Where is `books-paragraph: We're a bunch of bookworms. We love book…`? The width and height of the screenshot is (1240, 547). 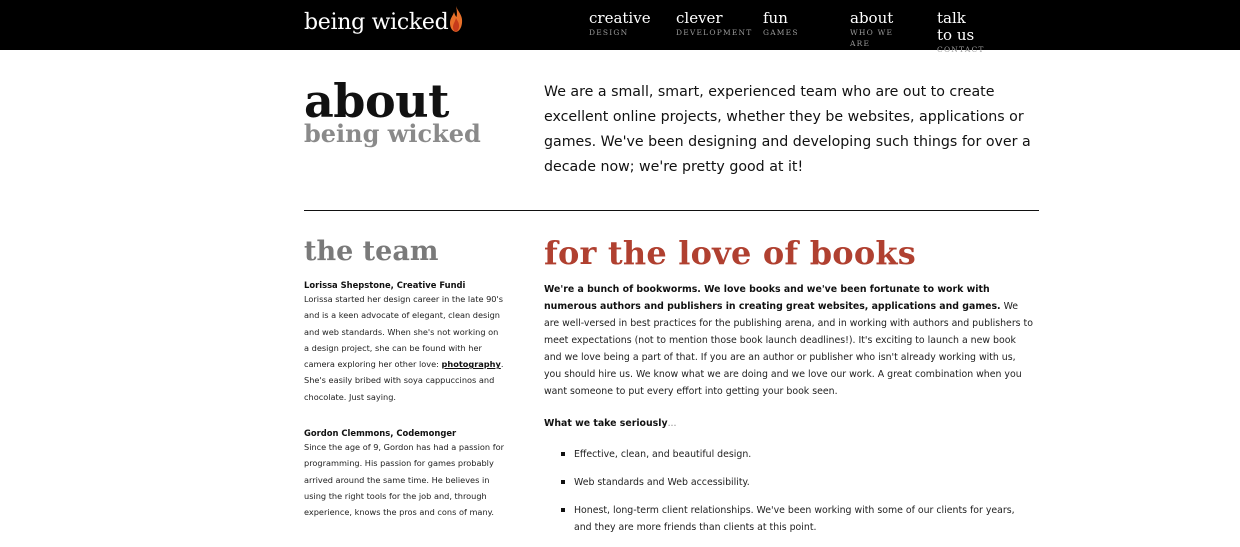 books-paragraph: We're a bunch of bookworms. We love book… is located at coordinates (789, 340).